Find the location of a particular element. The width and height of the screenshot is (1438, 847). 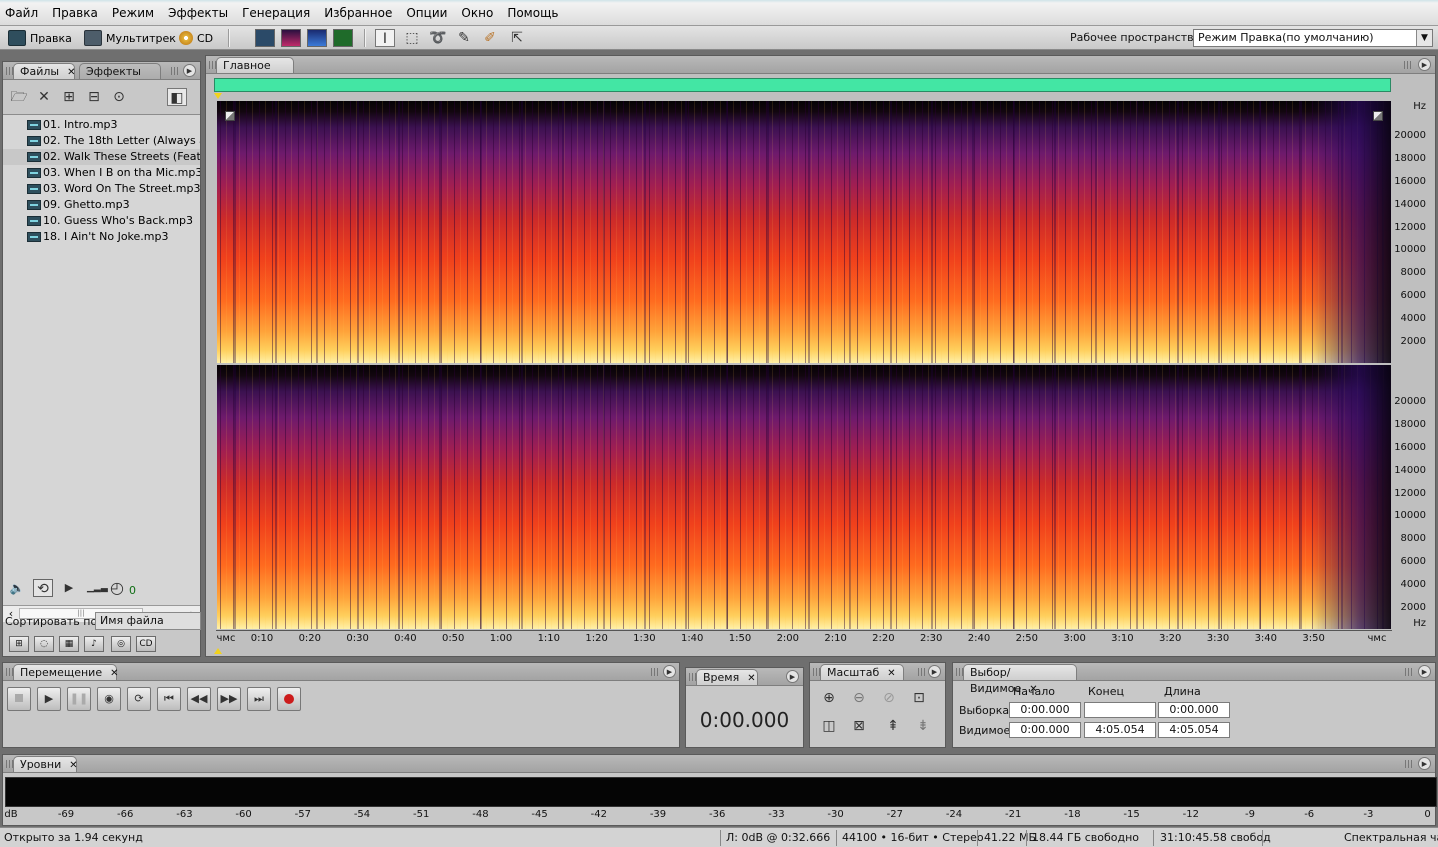

tab-transport: Перемещение ✕ is located at coordinates (65, 672).